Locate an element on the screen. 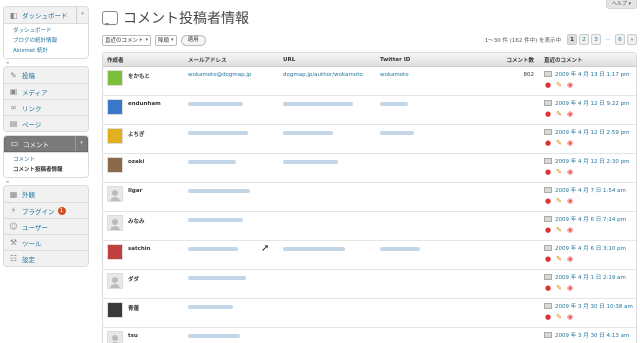 The width and height of the screenshot is (640, 343). menu-comments: ▭ コメント ▾ is located at coordinates (46, 144).